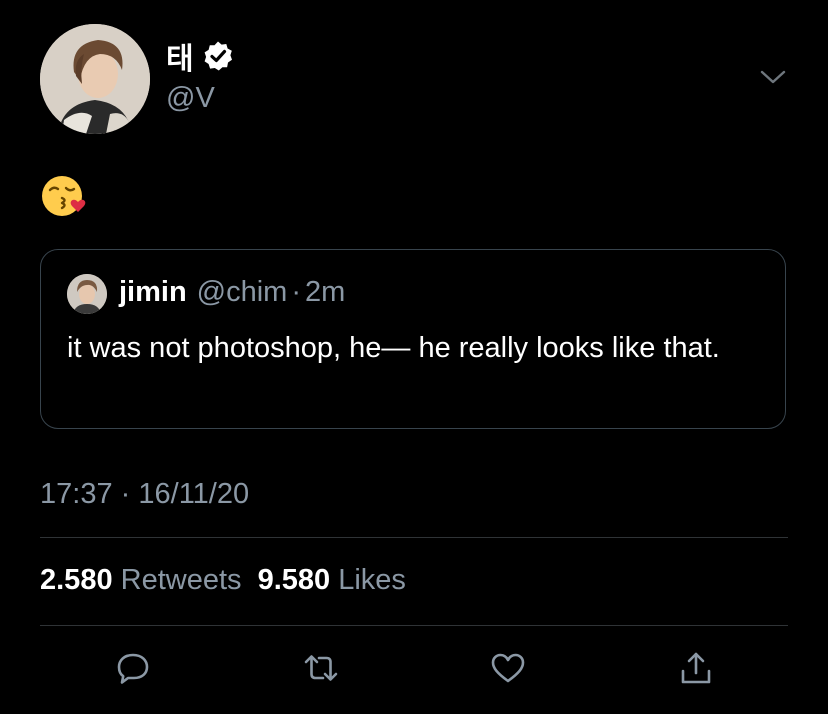 The image size is (828, 714). What do you see at coordinates (332, 580) in the screenshot?
I see `likes-stat: 9.580 Likes` at bounding box center [332, 580].